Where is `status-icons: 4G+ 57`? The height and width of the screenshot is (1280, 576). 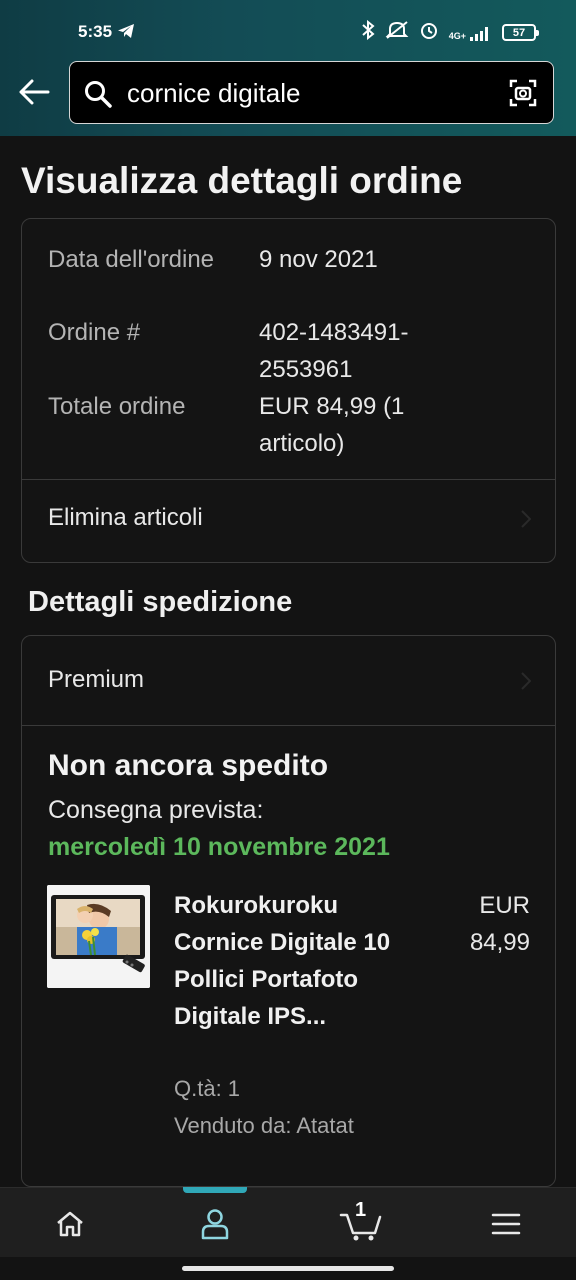
status-icons: 4G+ 57 is located at coordinates (450, 32).